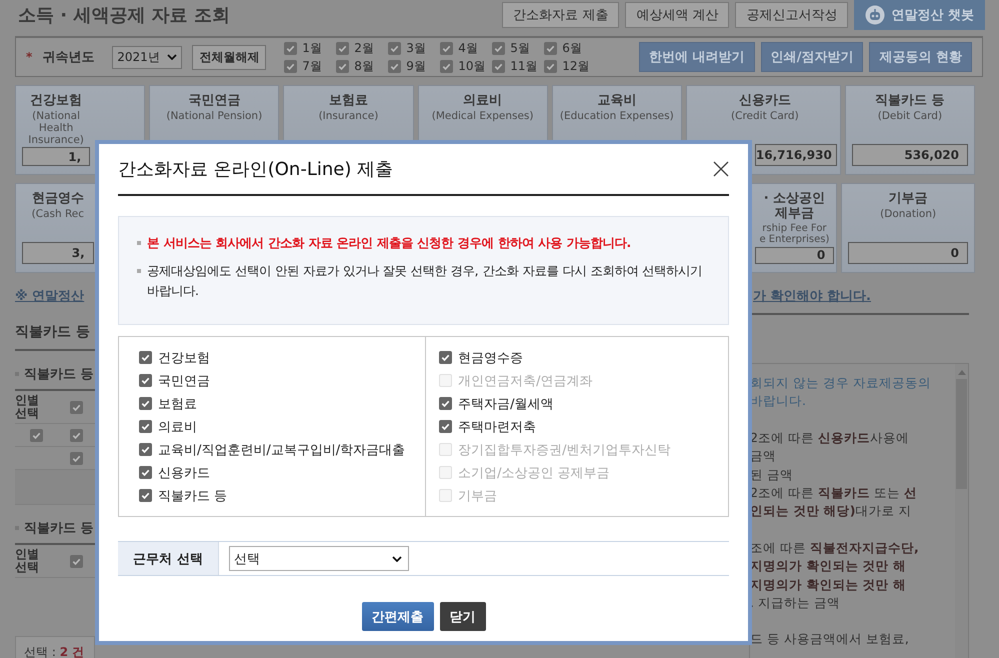 Image resolution: width=999 pixels, height=658 pixels. Describe the element at coordinates (398, 616) in the screenshot. I see `dialog-button: 간편제출` at that location.